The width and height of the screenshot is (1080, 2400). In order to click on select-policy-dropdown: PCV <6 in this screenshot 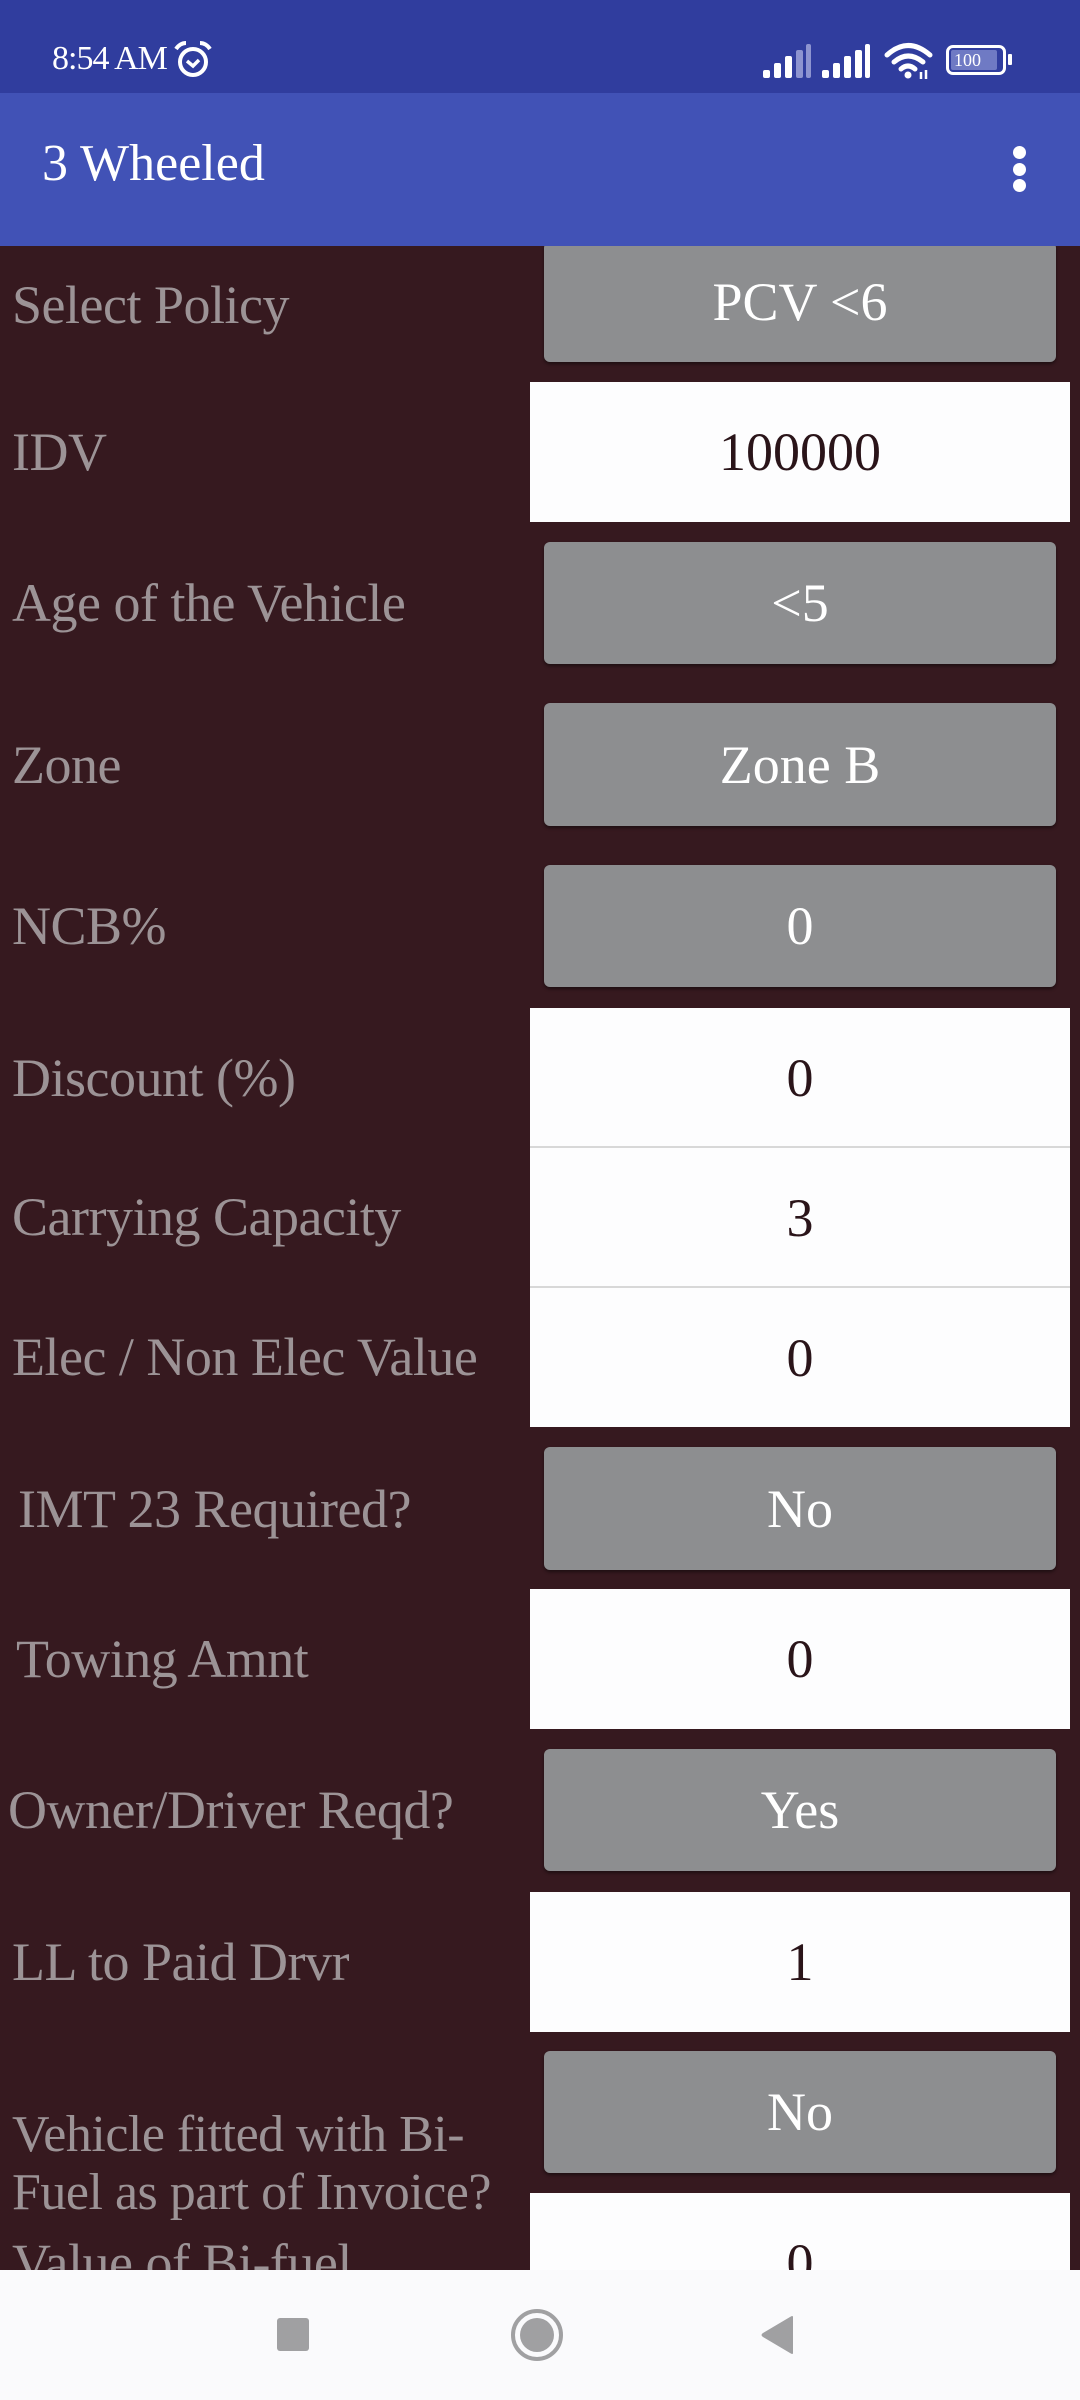, I will do `click(800, 304)`.